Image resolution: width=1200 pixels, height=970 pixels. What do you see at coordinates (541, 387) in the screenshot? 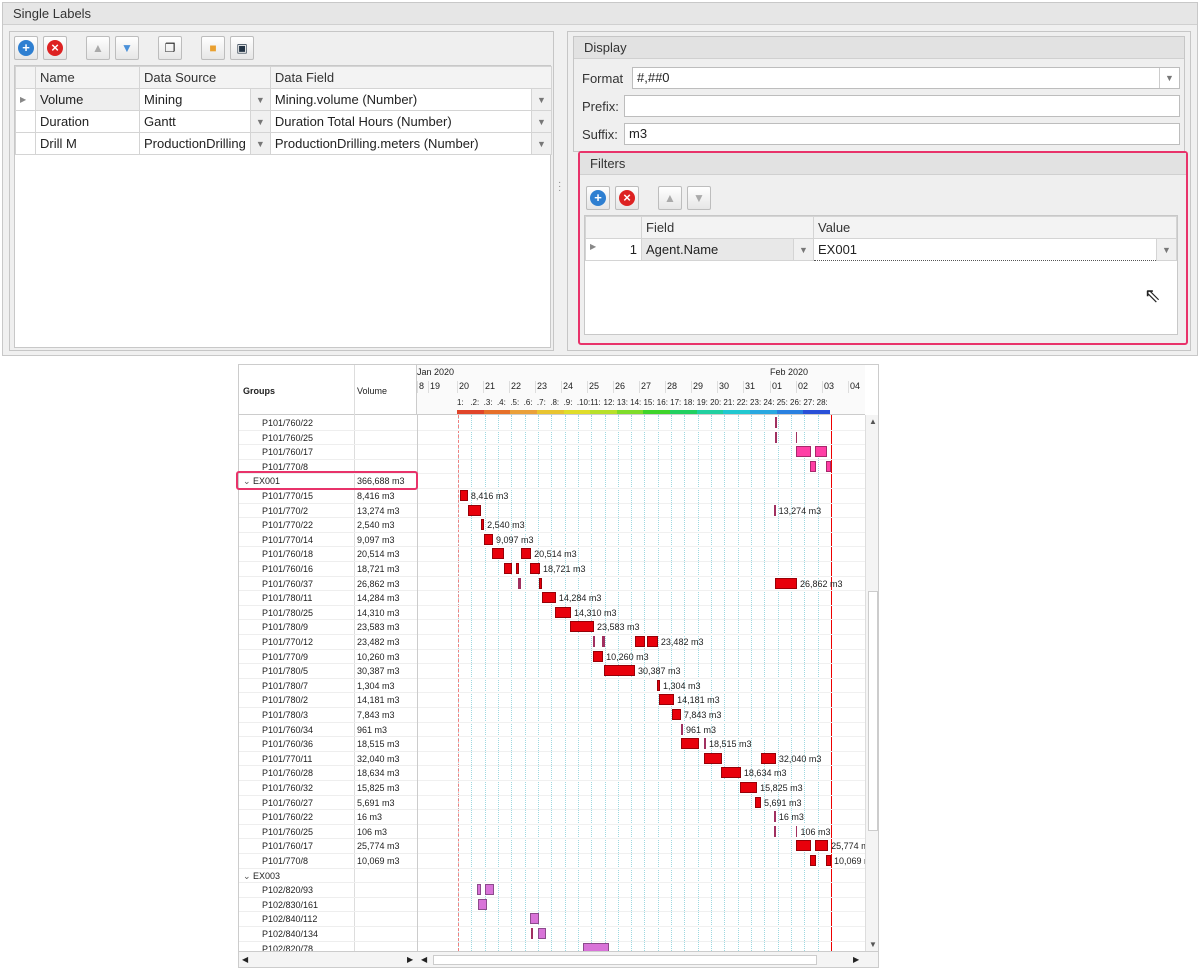
I see `day-label: 23` at bounding box center [541, 387].